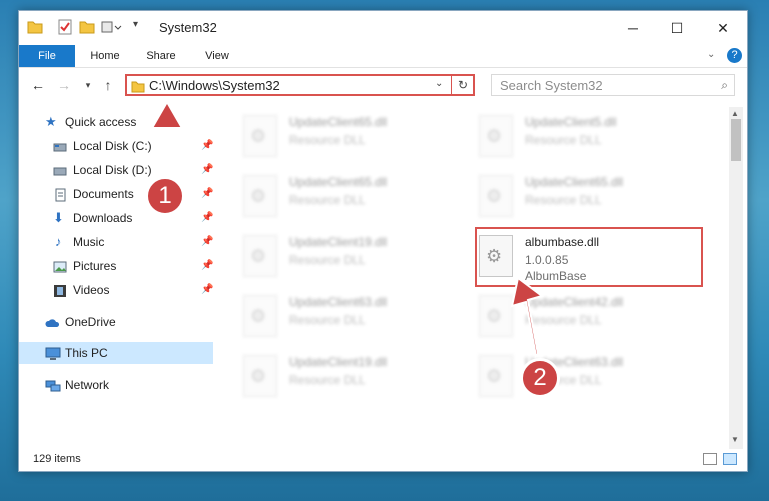 This screenshot has height=501, width=769. Describe the element at coordinates (129, 385) in the screenshot. I see `sidebar-item-network: Network` at that location.